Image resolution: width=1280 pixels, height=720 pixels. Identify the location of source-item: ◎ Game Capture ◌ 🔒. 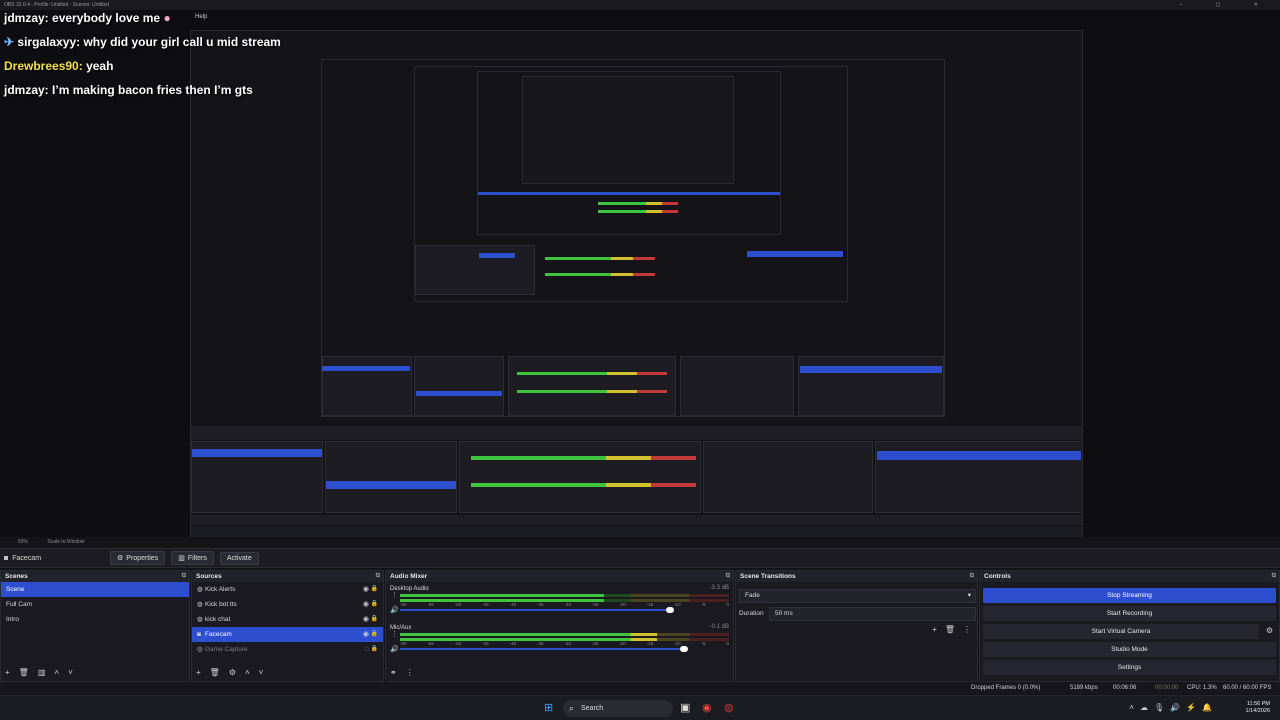
(287, 649).